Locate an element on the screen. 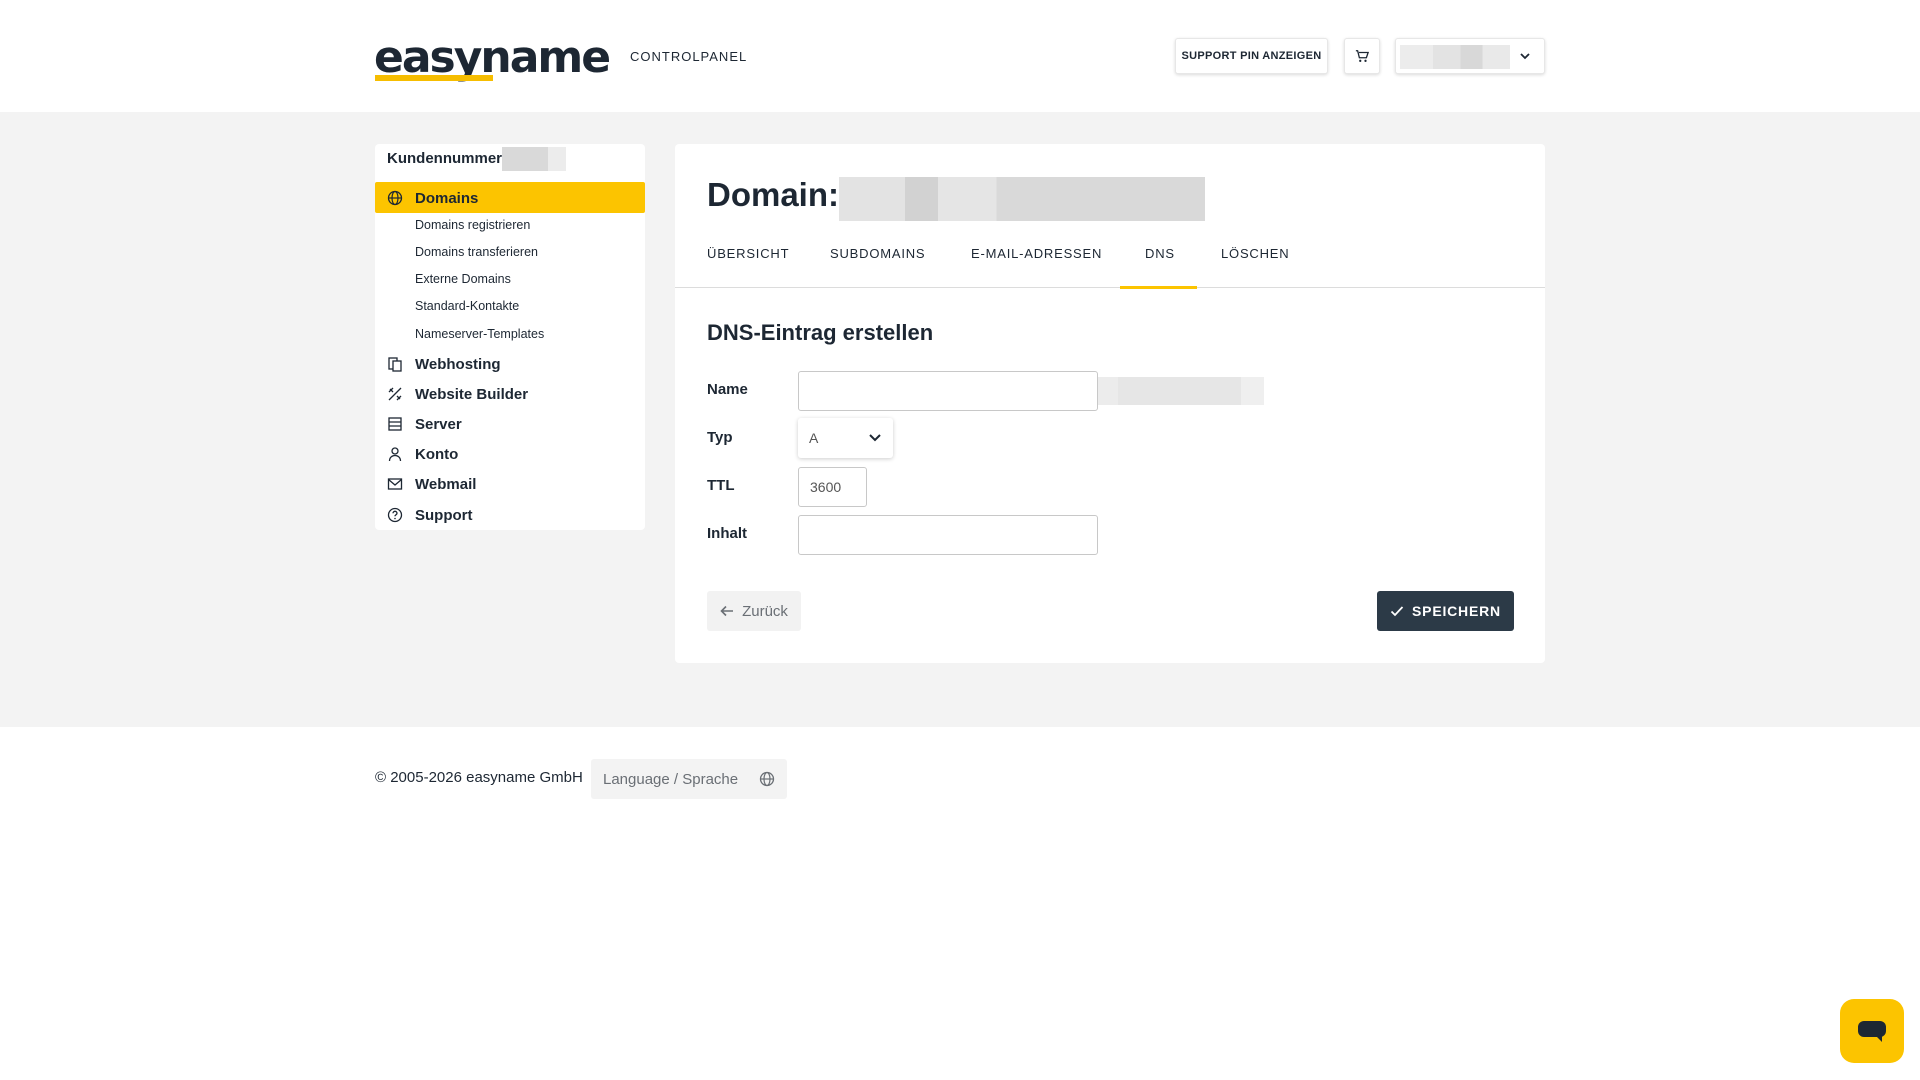 The image size is (1920, 1080). user-menu-button is located at coordinates (1470, 56).